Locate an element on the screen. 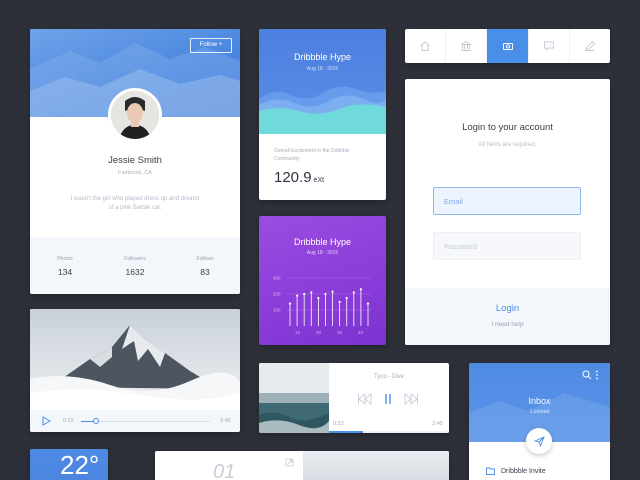 The width and height of the screenshot is (640, 480). stat-value: 83 is located at coordinates (205, 272).